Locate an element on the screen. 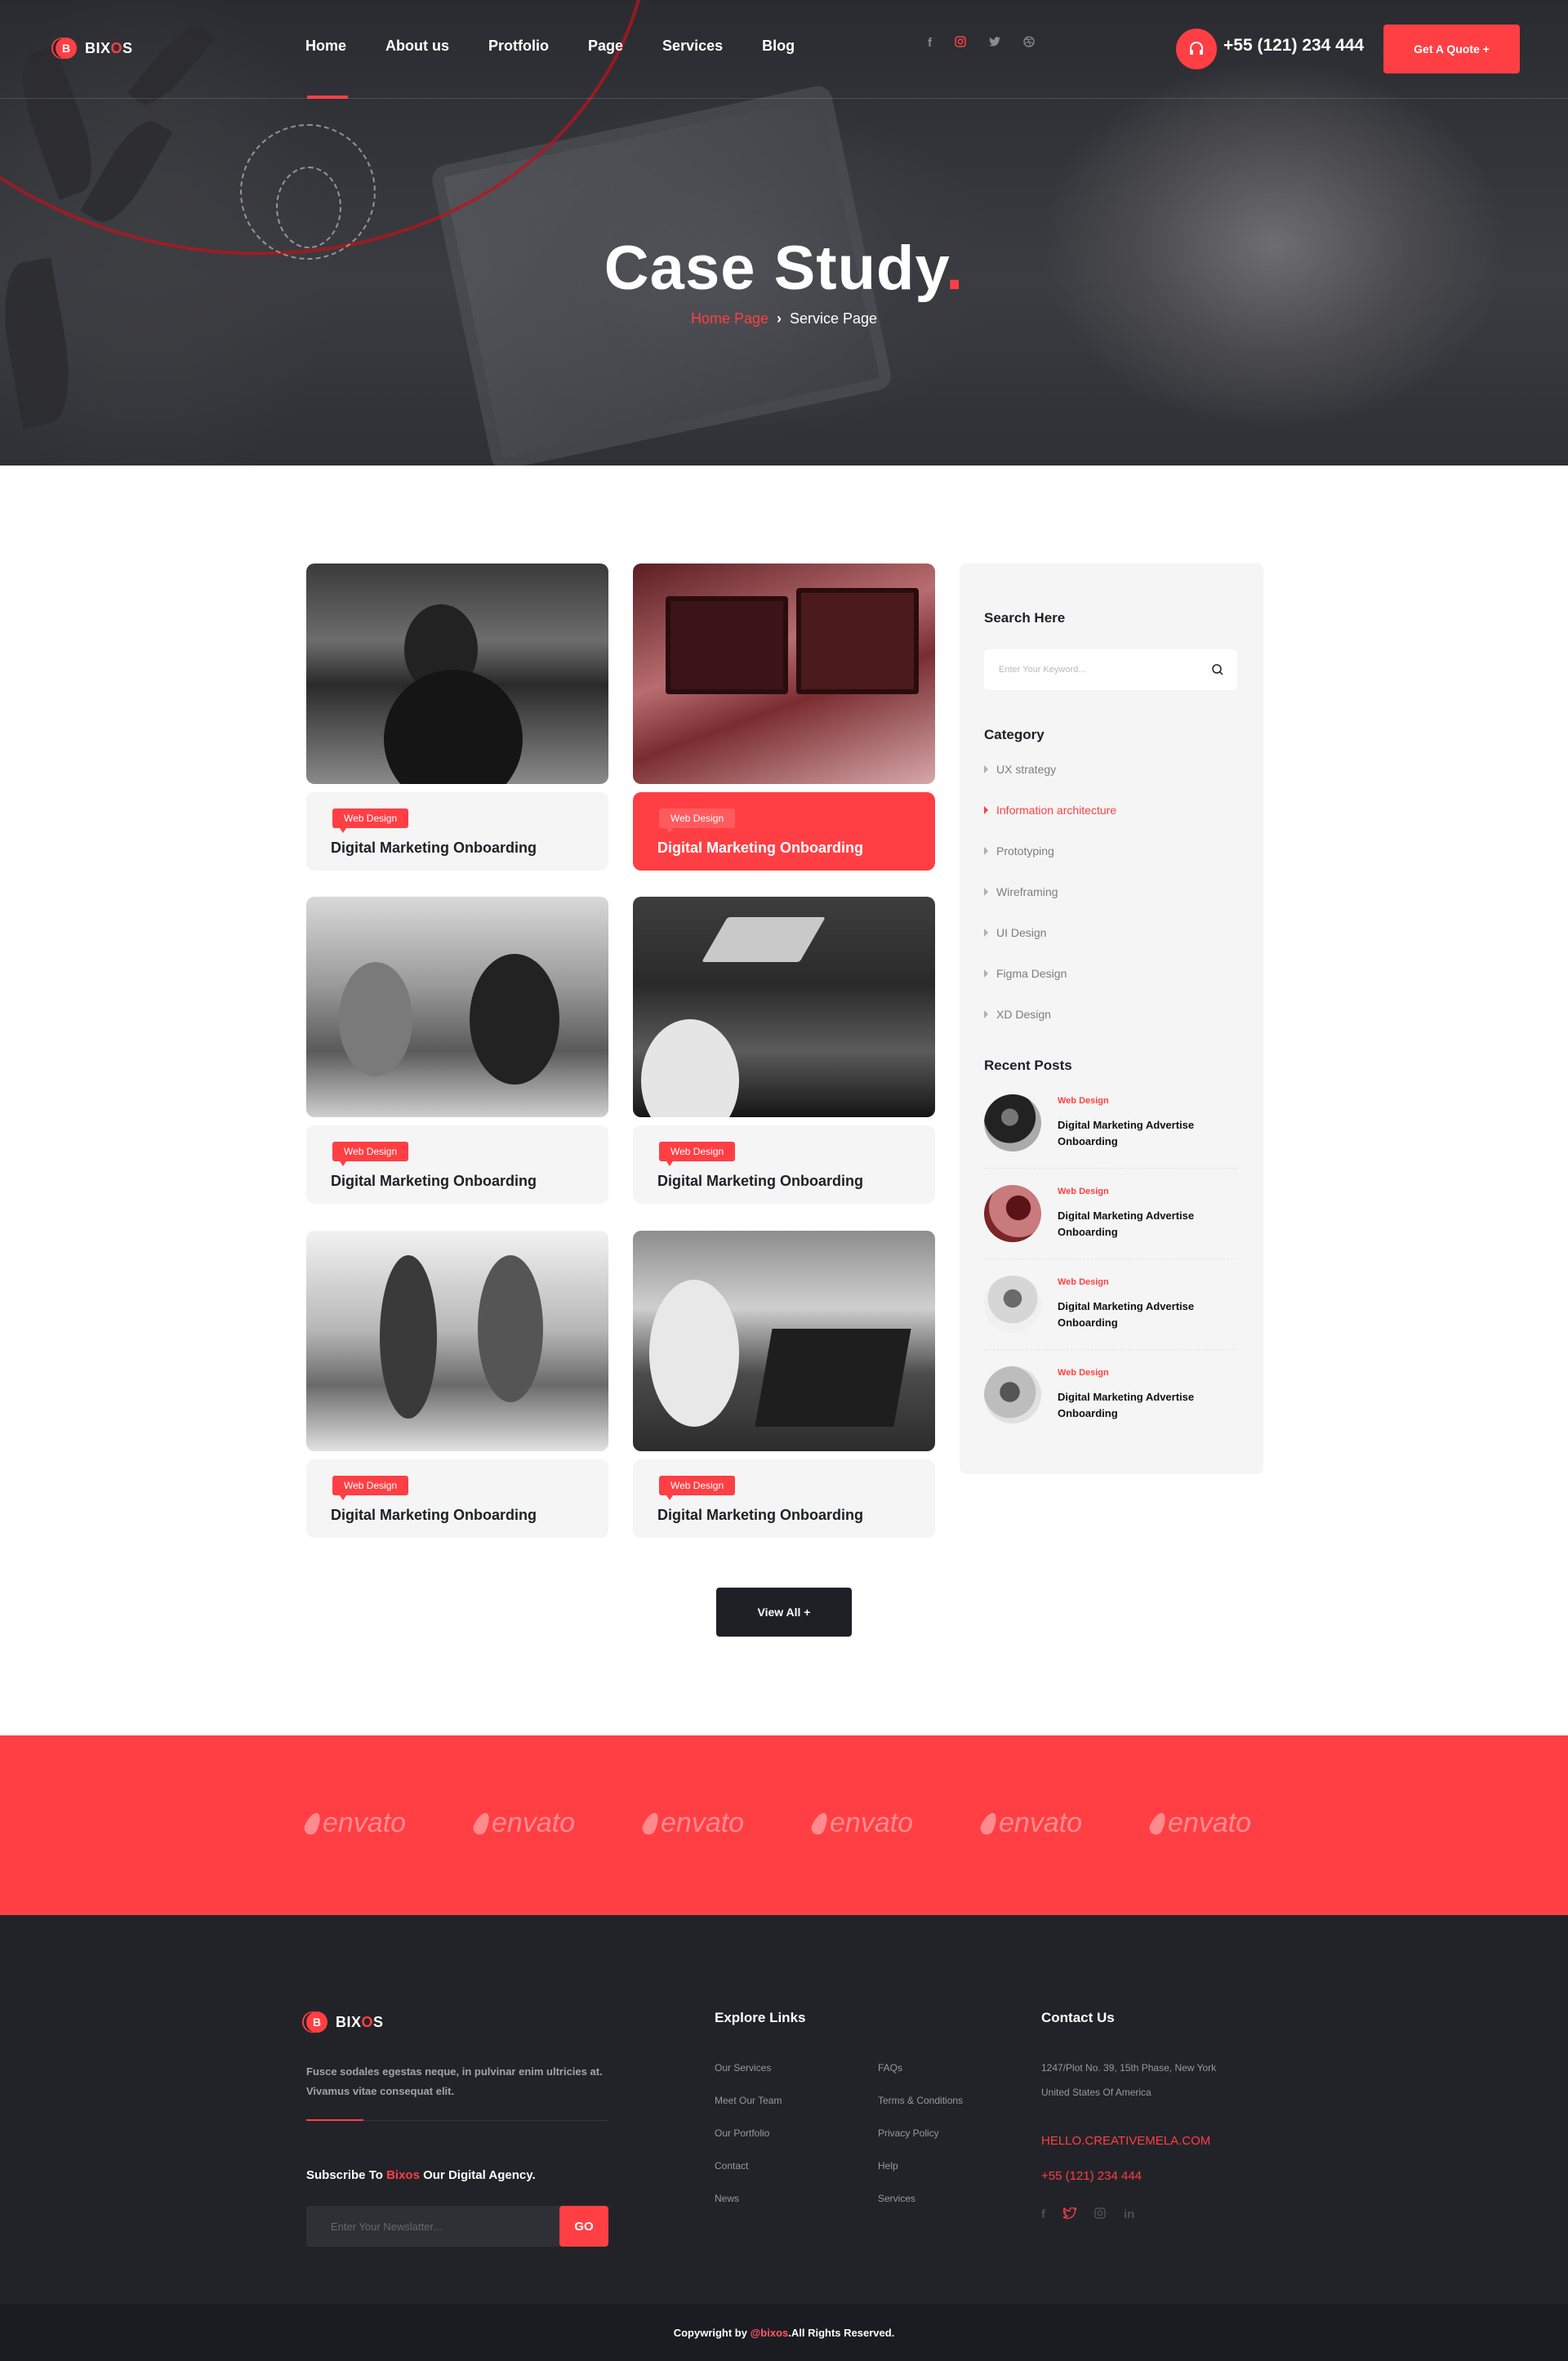 The image size is (1568, 2361). recent-posts-heading: Recent Posts is located at coordinates (1028, 1065).